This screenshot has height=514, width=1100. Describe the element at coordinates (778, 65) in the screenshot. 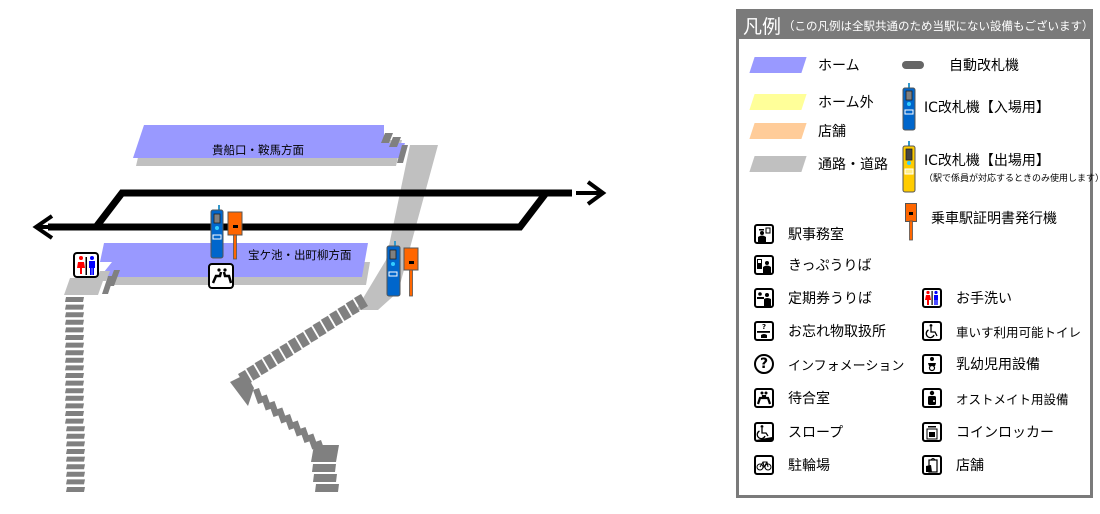

I see `platform-swatch` at that location.